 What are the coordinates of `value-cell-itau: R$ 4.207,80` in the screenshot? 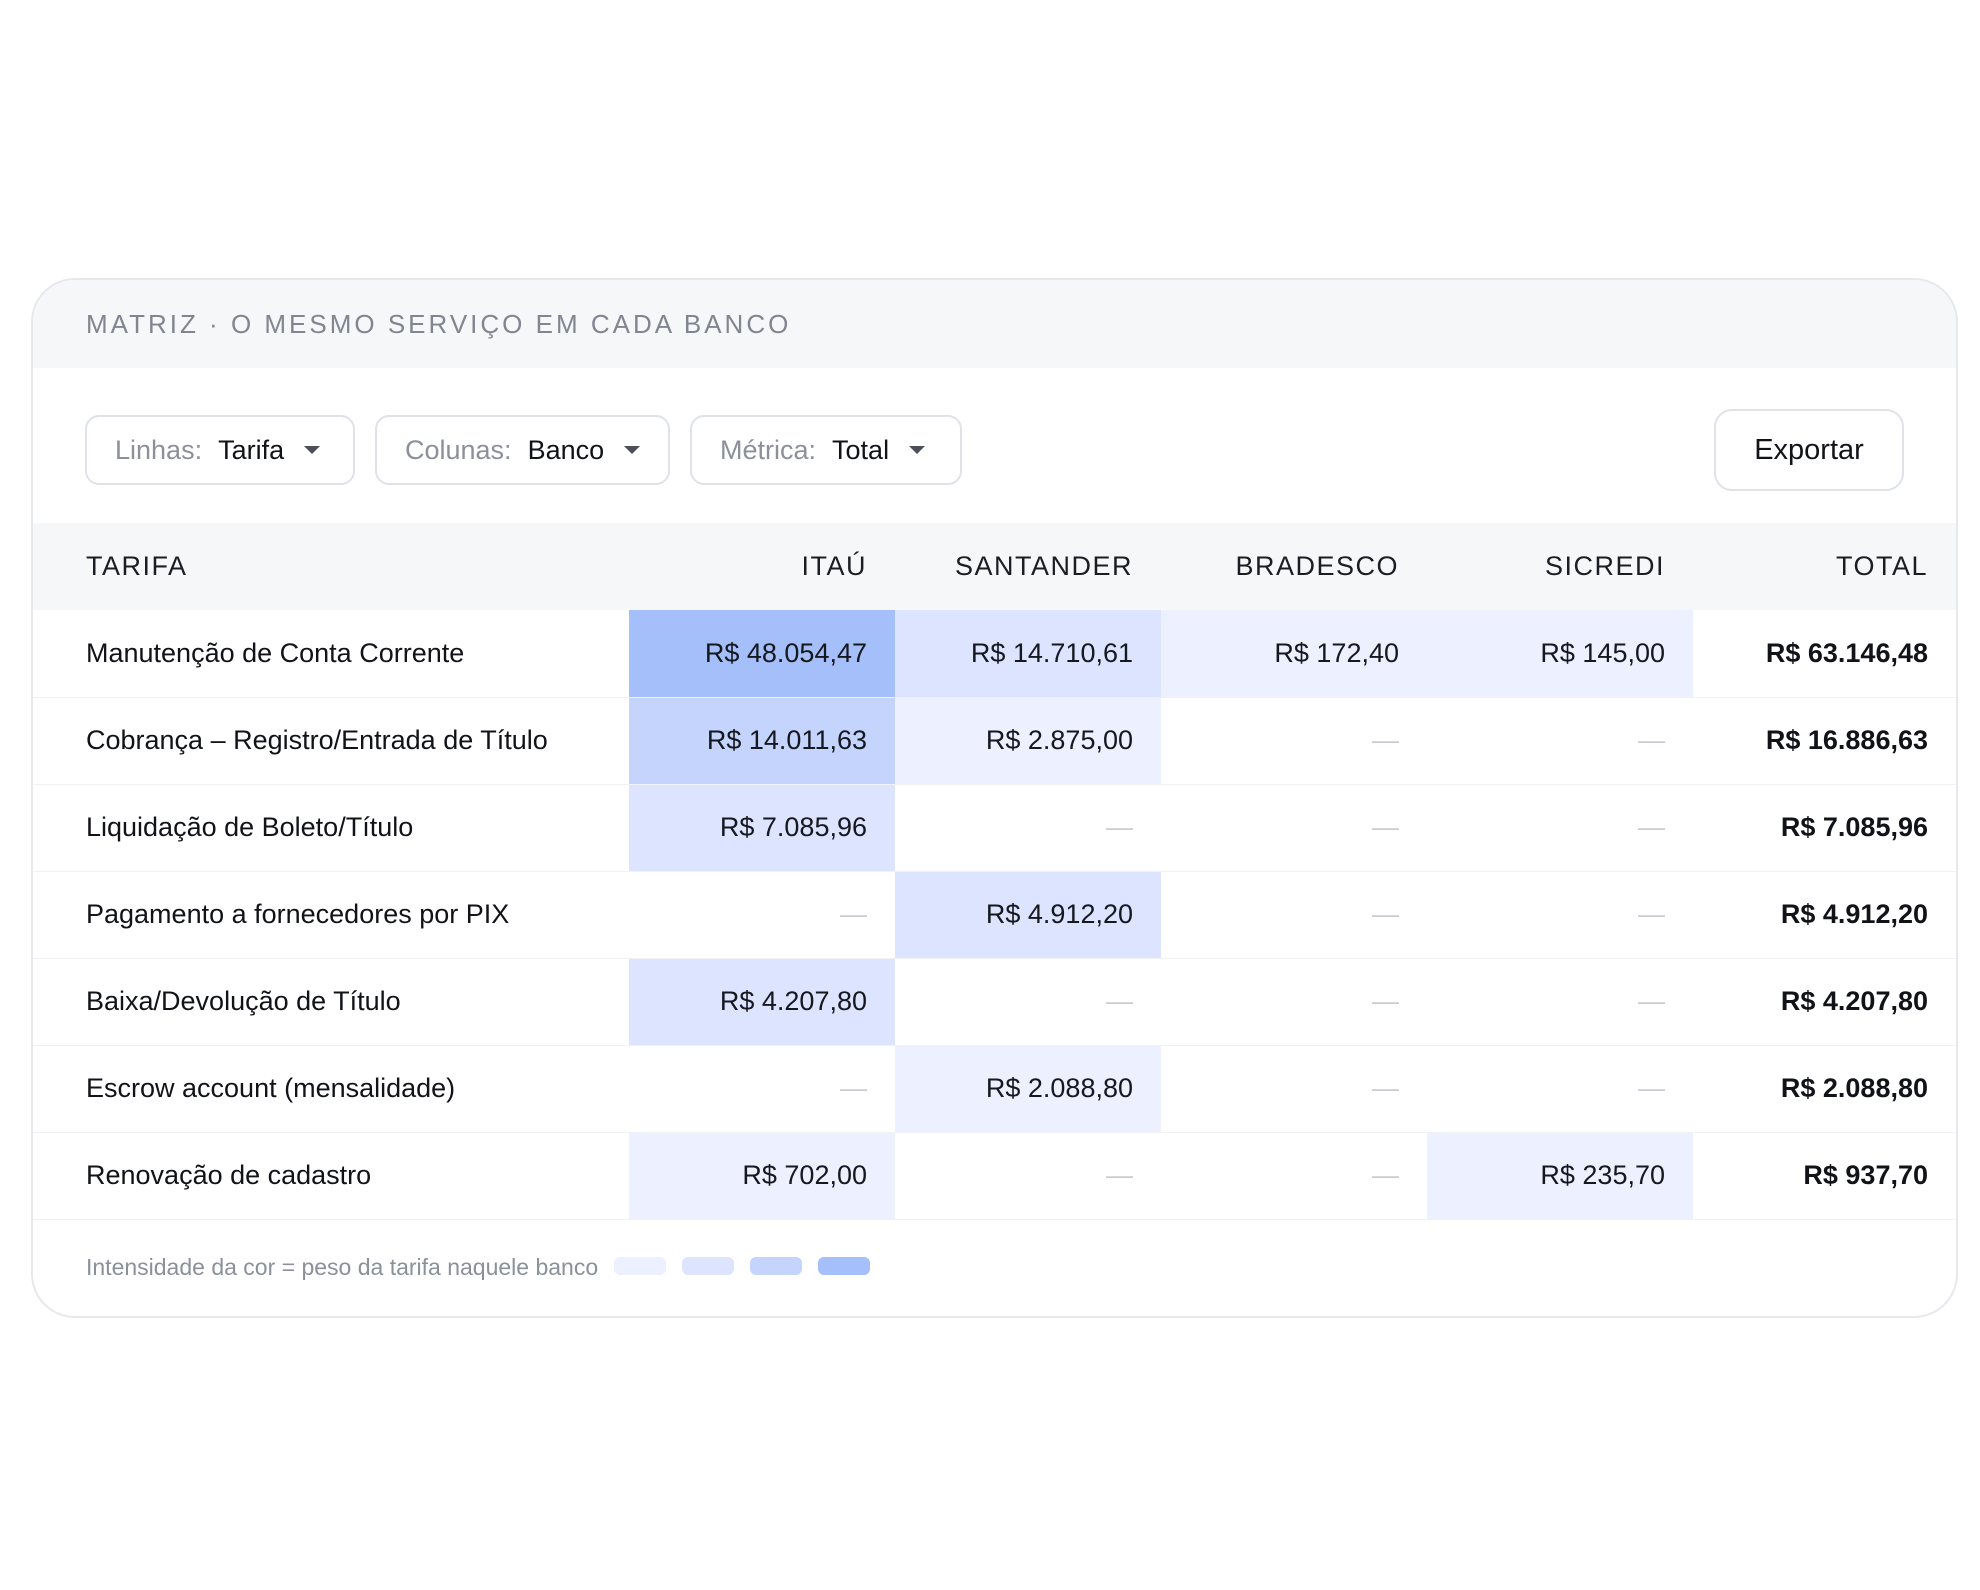 It's located at (762, 1001).